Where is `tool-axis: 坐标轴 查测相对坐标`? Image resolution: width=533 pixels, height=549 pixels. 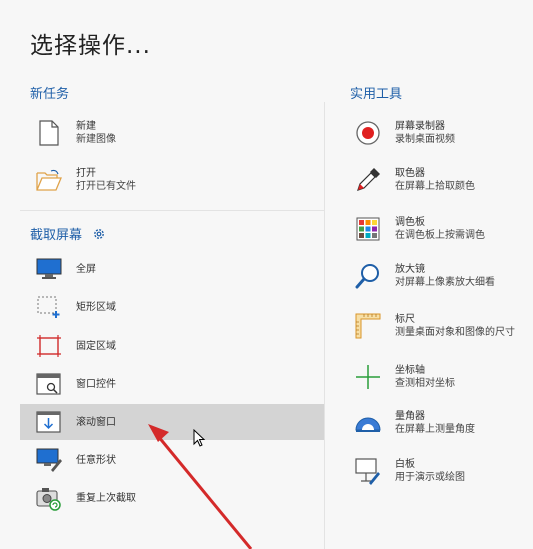 tool-axis: 坐标轴 查测相对坐标 is located at coordinates (442, 377).